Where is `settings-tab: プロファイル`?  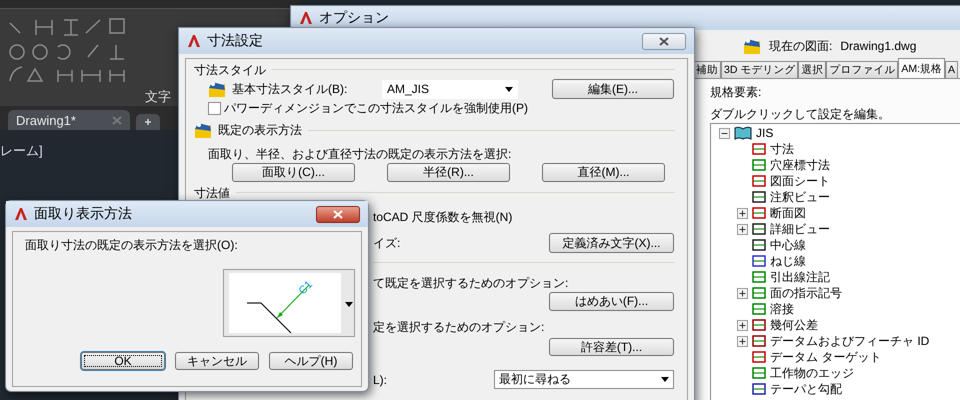 settings-tab: プロファイル is located at coordinates (862, 69).